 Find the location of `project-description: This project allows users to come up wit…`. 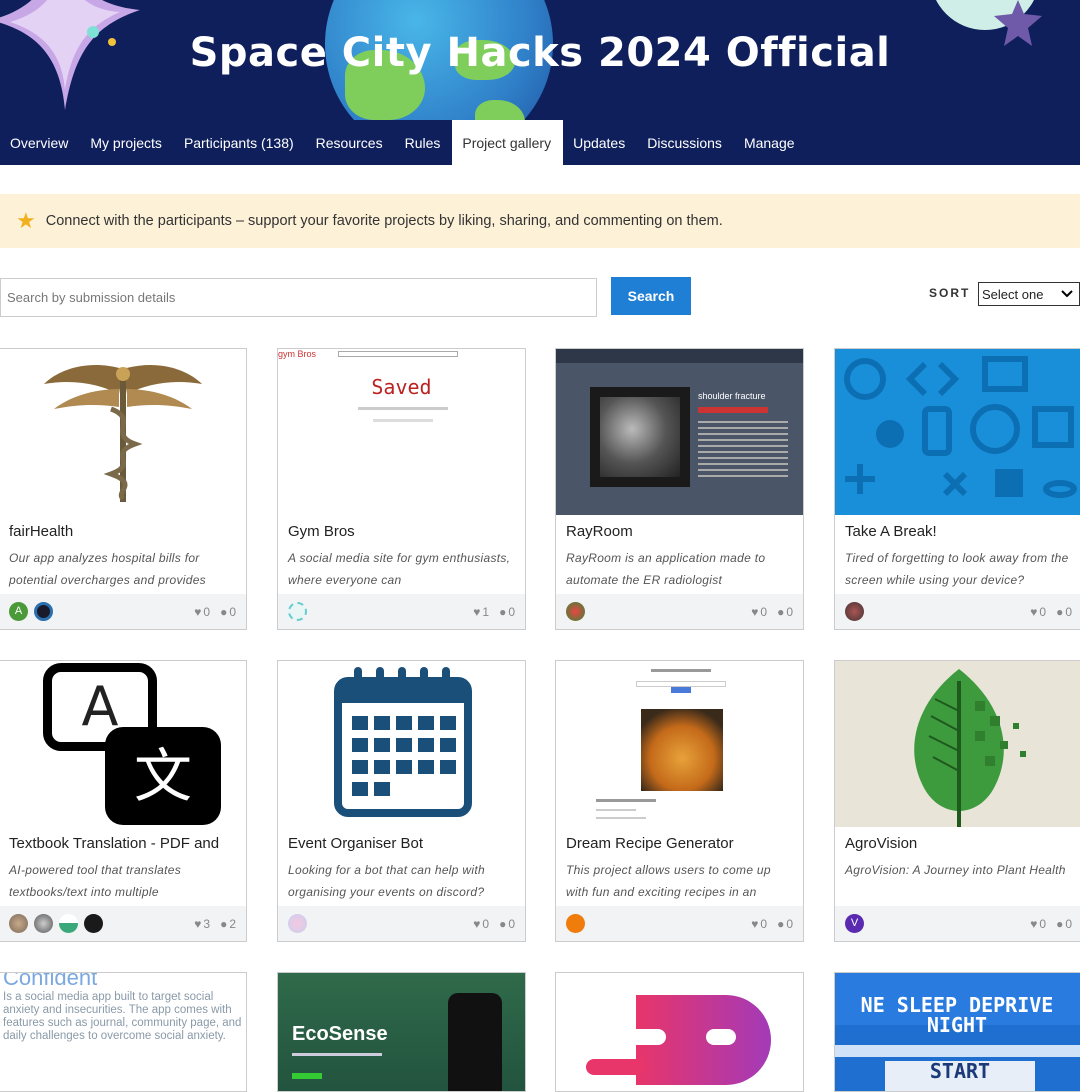

project-description: This project allows users to come up wit… is located at coordinates (668, 881).